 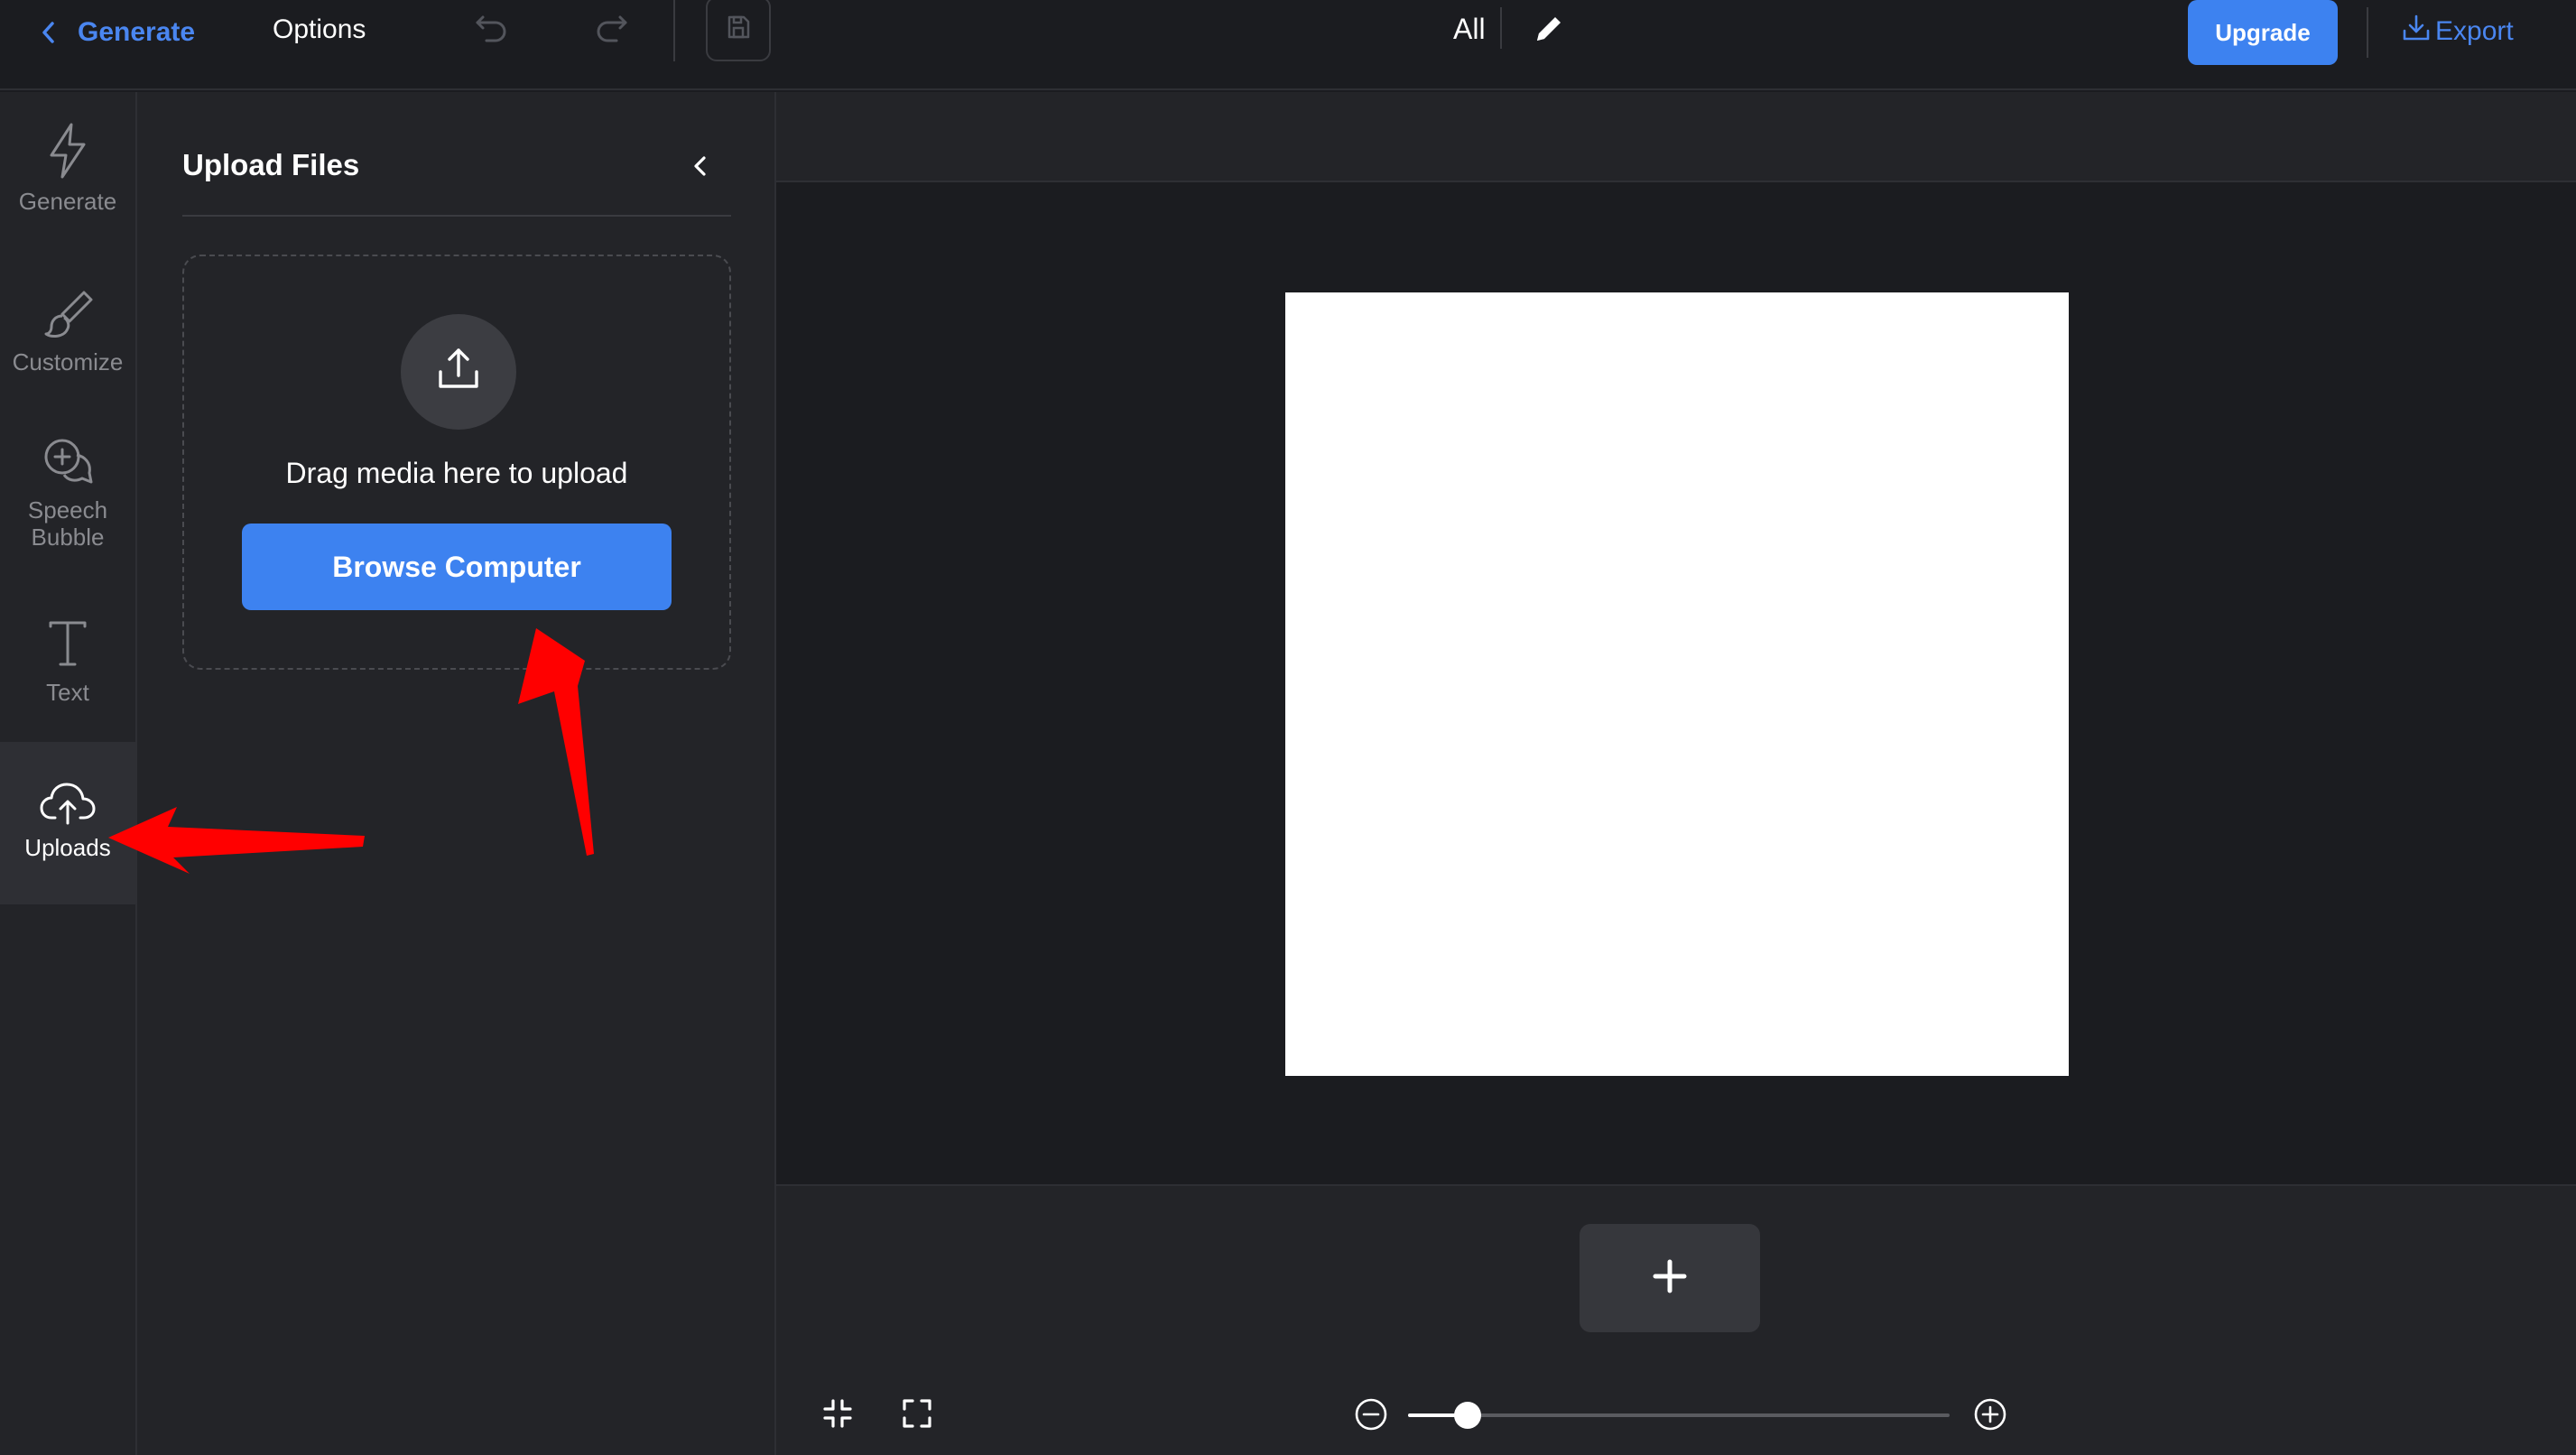 What do you see at coordinates (2263, 32) in the screenshot?
I see `upgrade-button: Upgrade` at bounding box center [2263, 32].